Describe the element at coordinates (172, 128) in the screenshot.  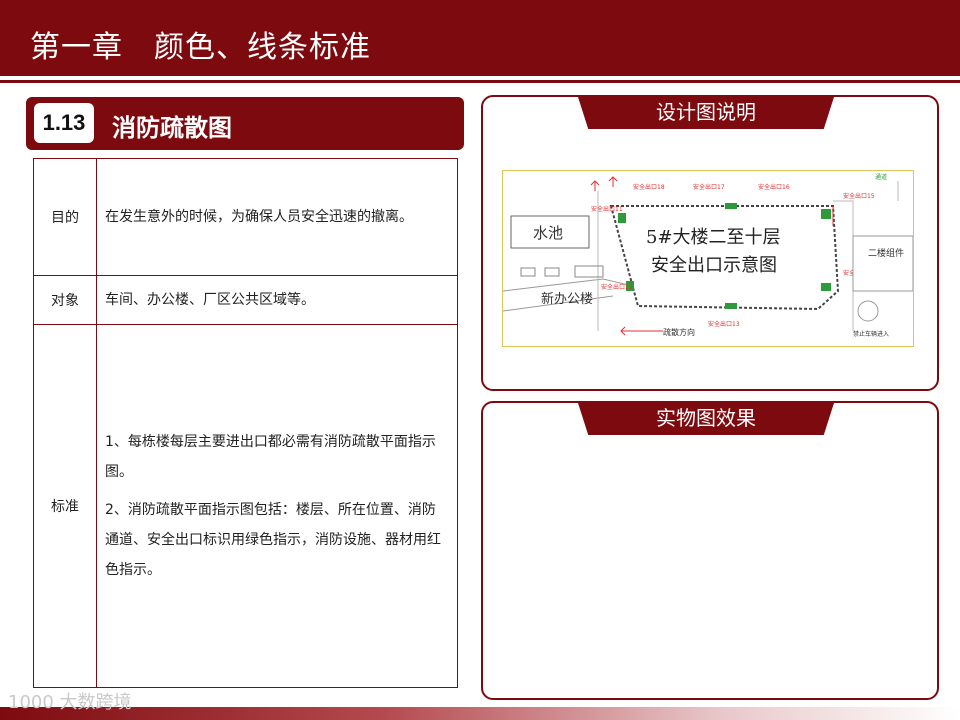
I see `section-title: 消防疏散图` at that location.